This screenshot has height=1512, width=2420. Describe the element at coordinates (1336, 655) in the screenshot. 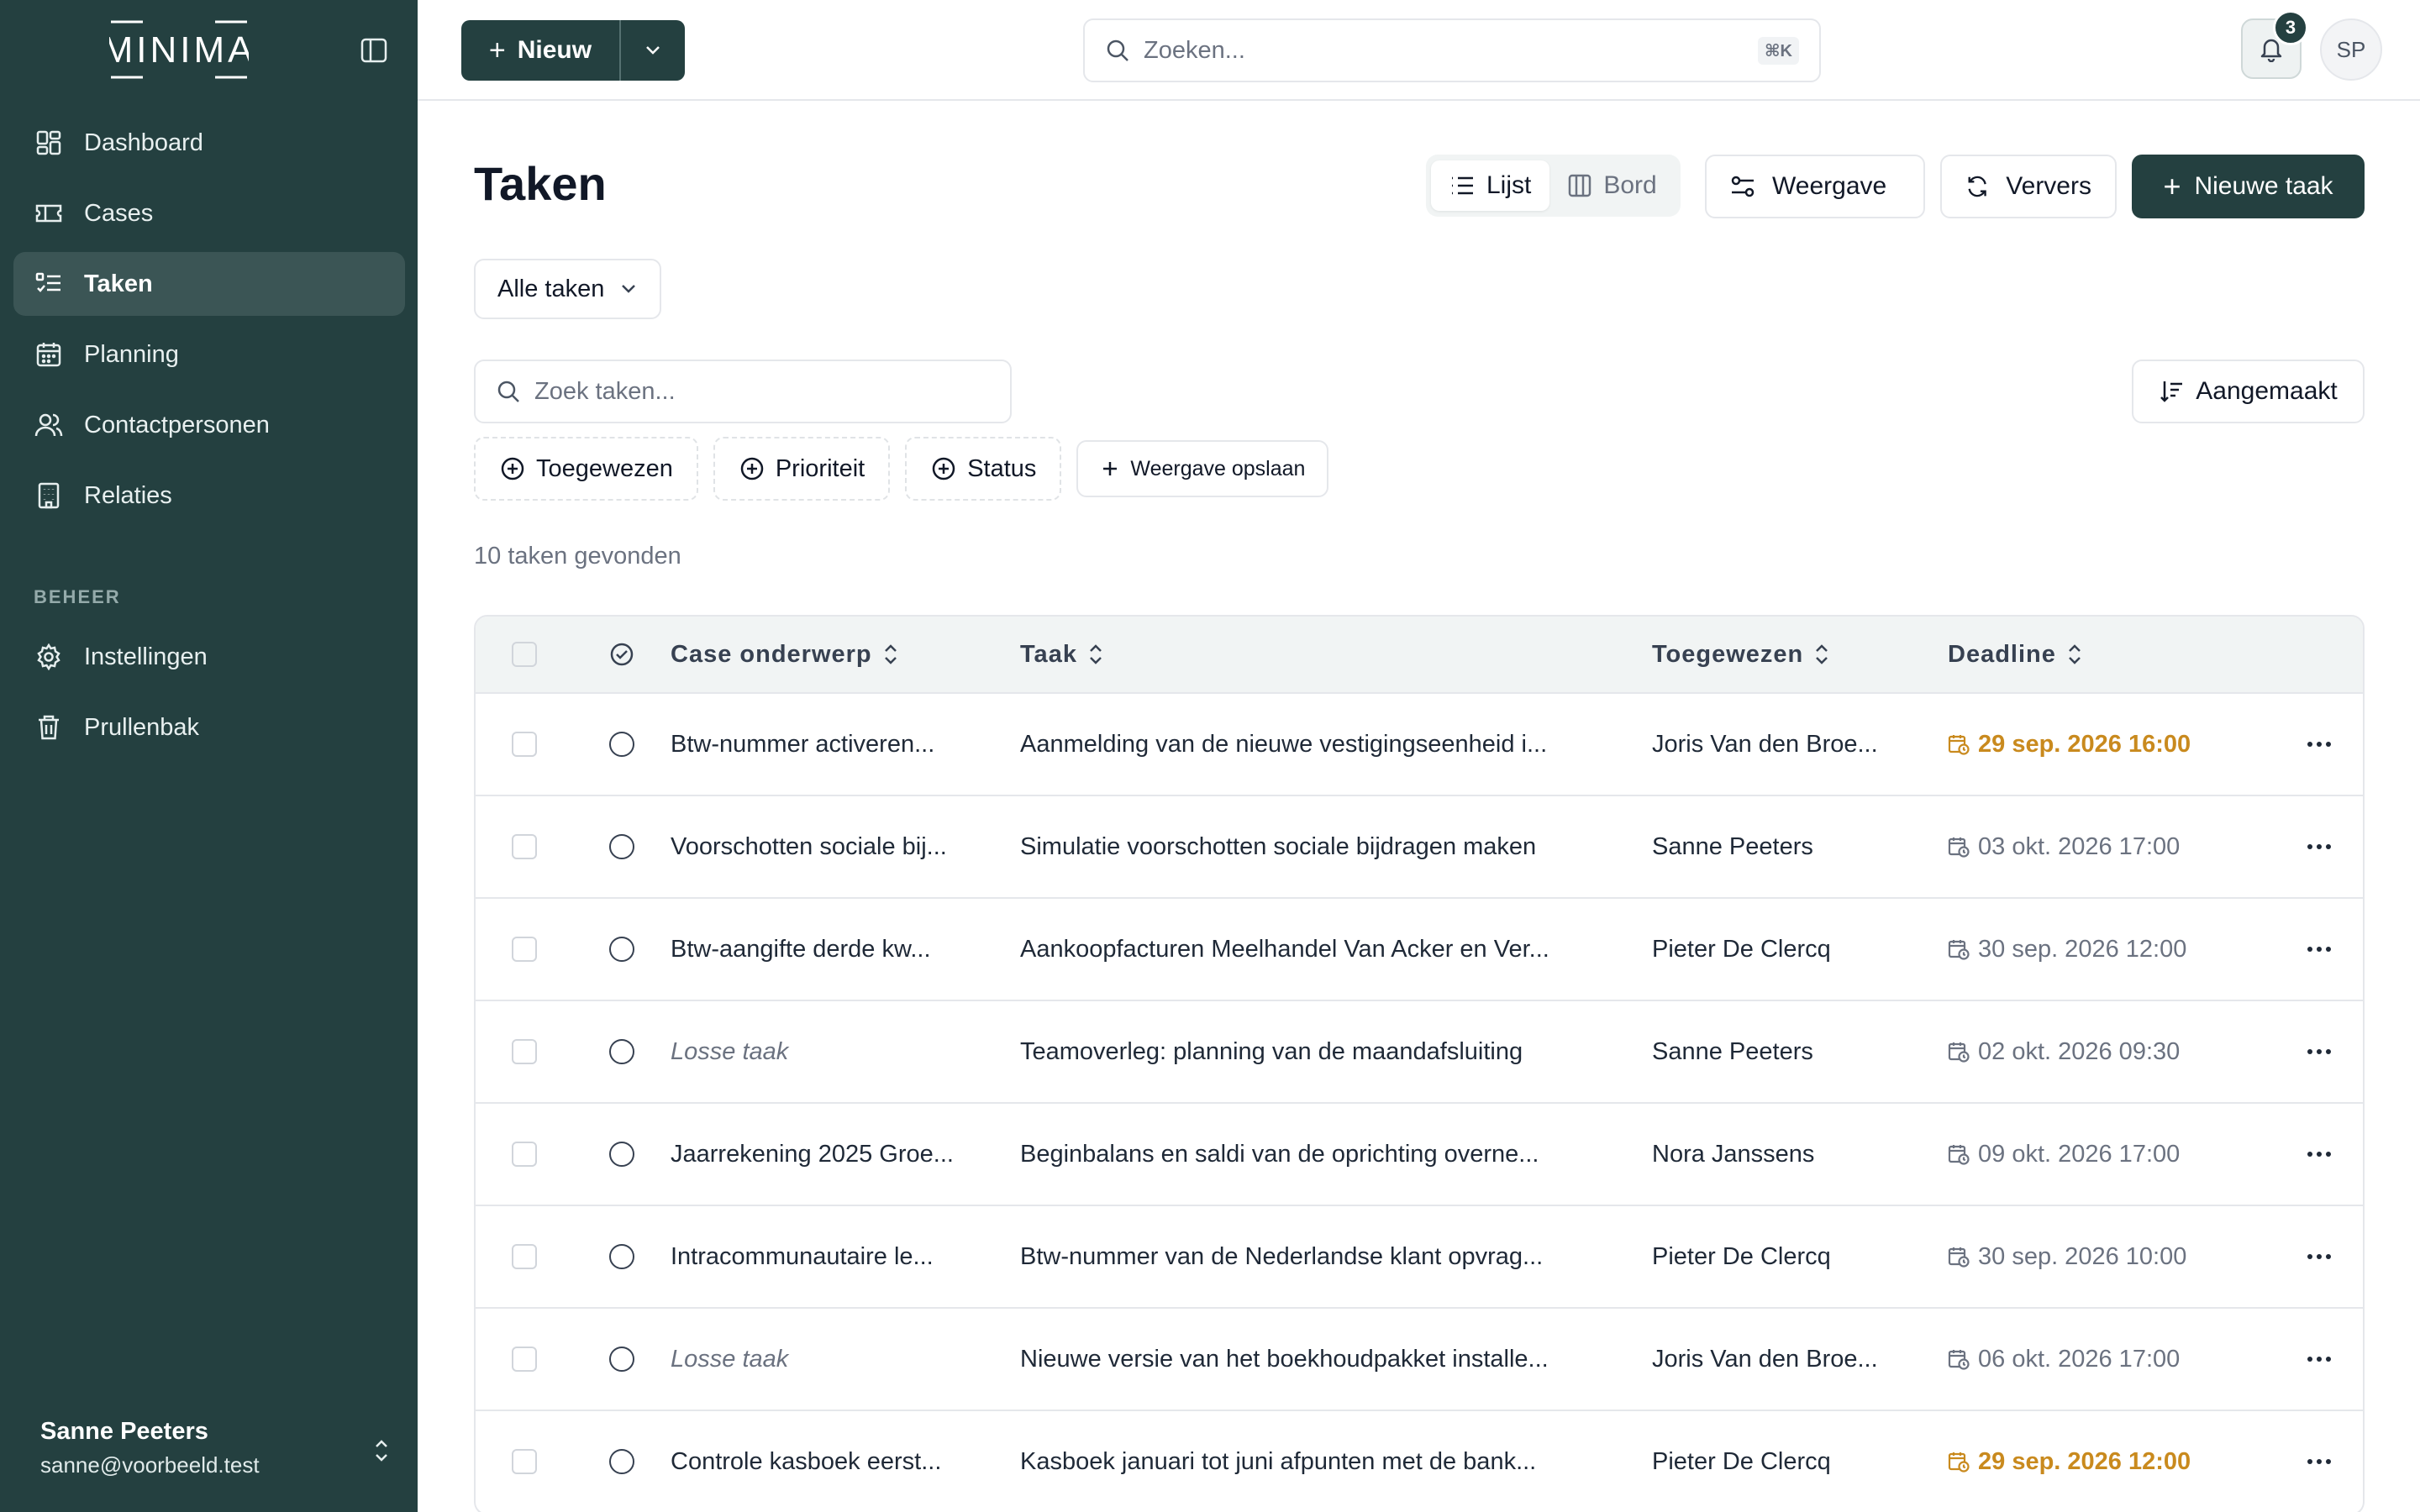

I see `column-header-task: Taak` at that location.